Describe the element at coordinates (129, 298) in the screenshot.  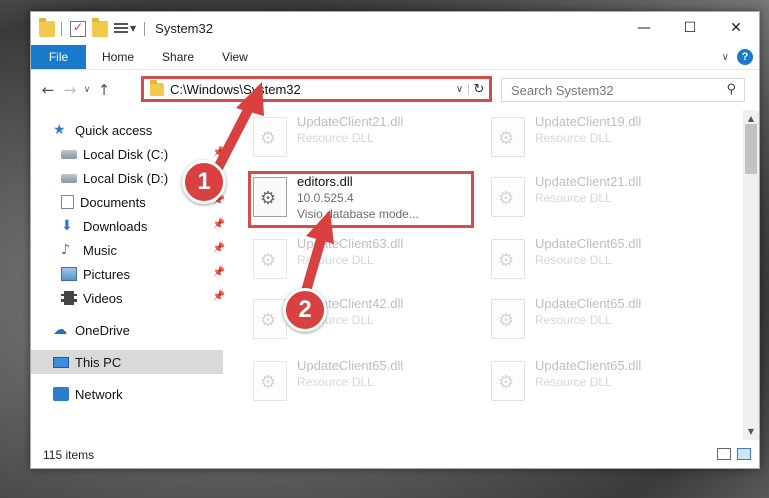
I see `sidebar-item-videos: Videos 📌` at that location.